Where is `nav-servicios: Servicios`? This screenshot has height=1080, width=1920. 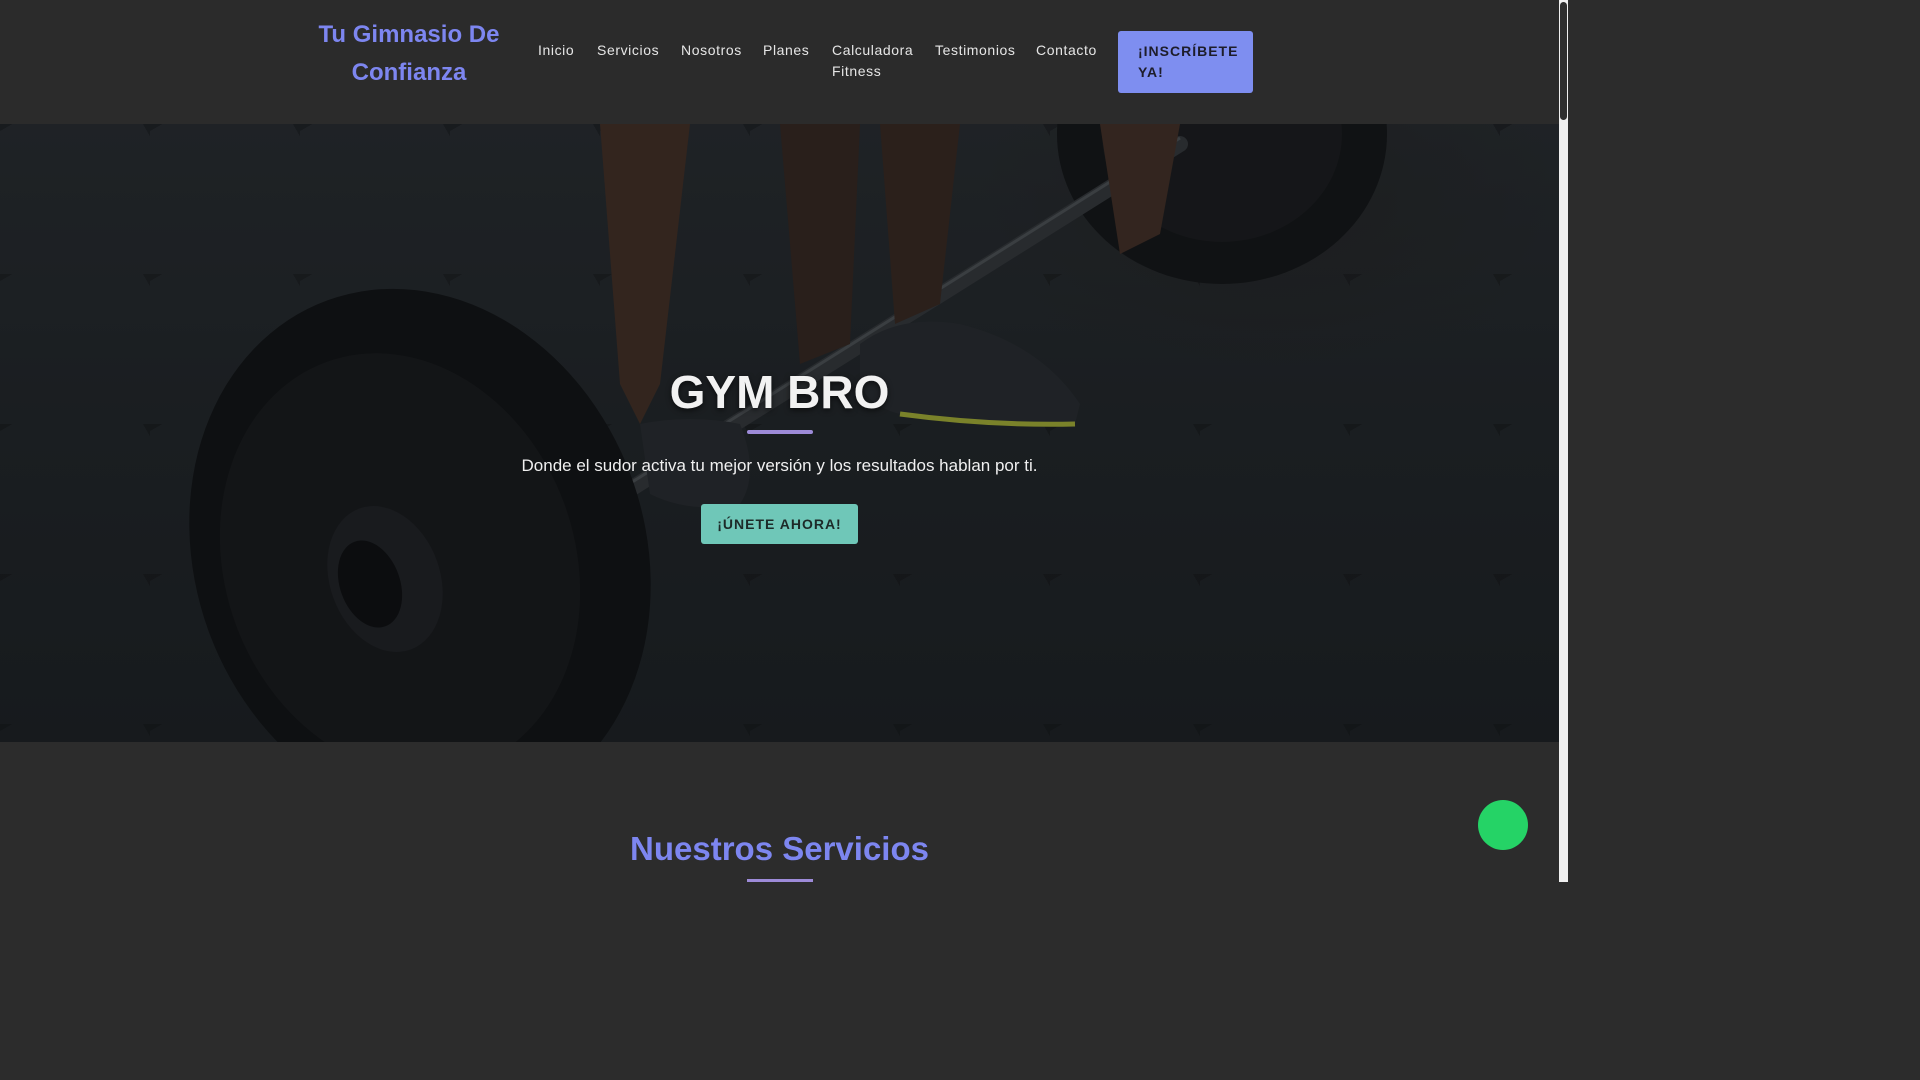
nav-servicios: Servicios is located at coordinates (628, 50).